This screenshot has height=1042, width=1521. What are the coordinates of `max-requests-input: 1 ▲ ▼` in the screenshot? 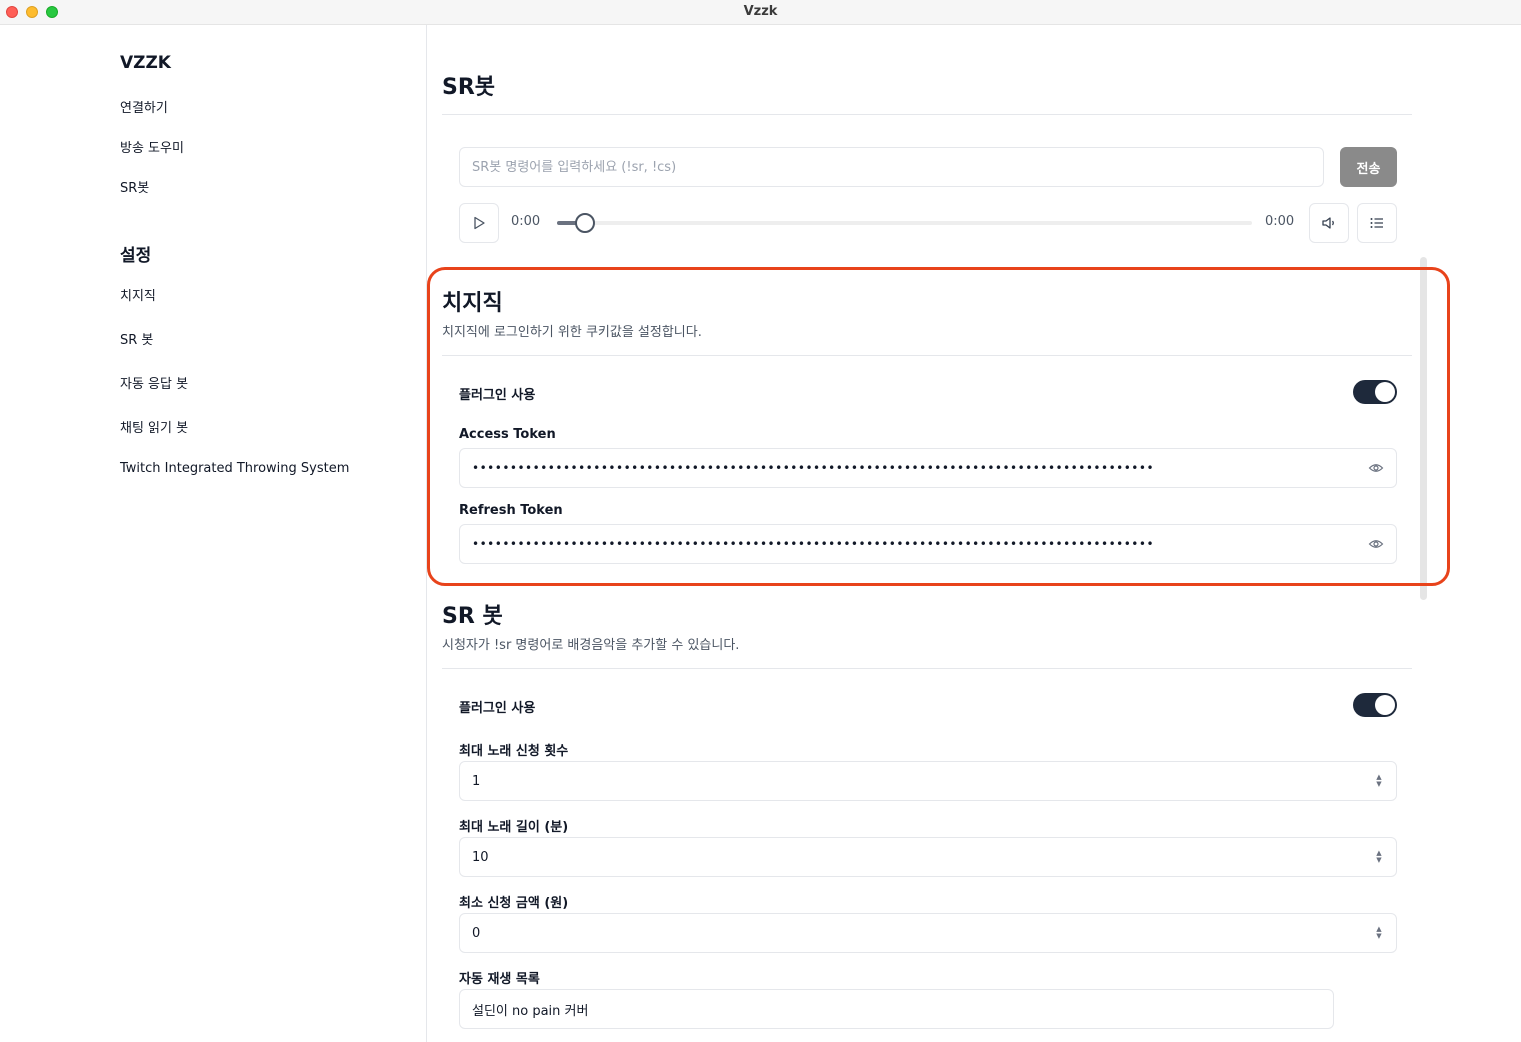 It's located at (928, 781).